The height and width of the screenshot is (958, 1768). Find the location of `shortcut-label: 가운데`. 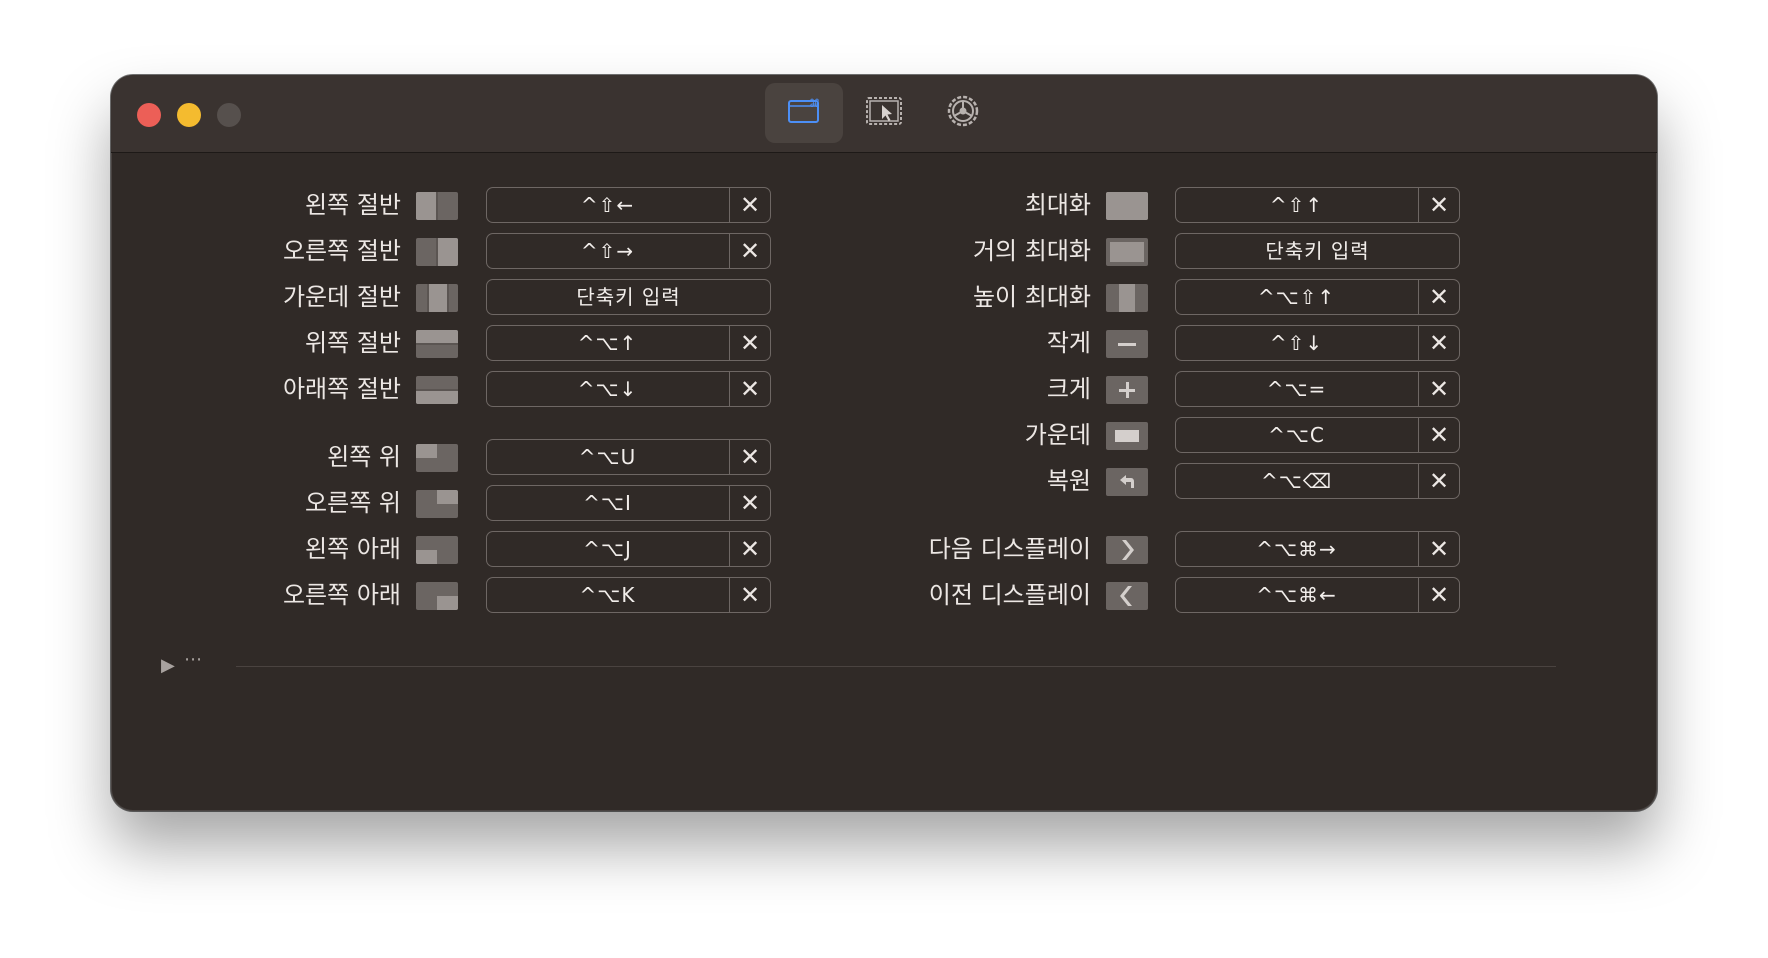

shortcut-label: 가운데 is located at coordinates (1057, 435).